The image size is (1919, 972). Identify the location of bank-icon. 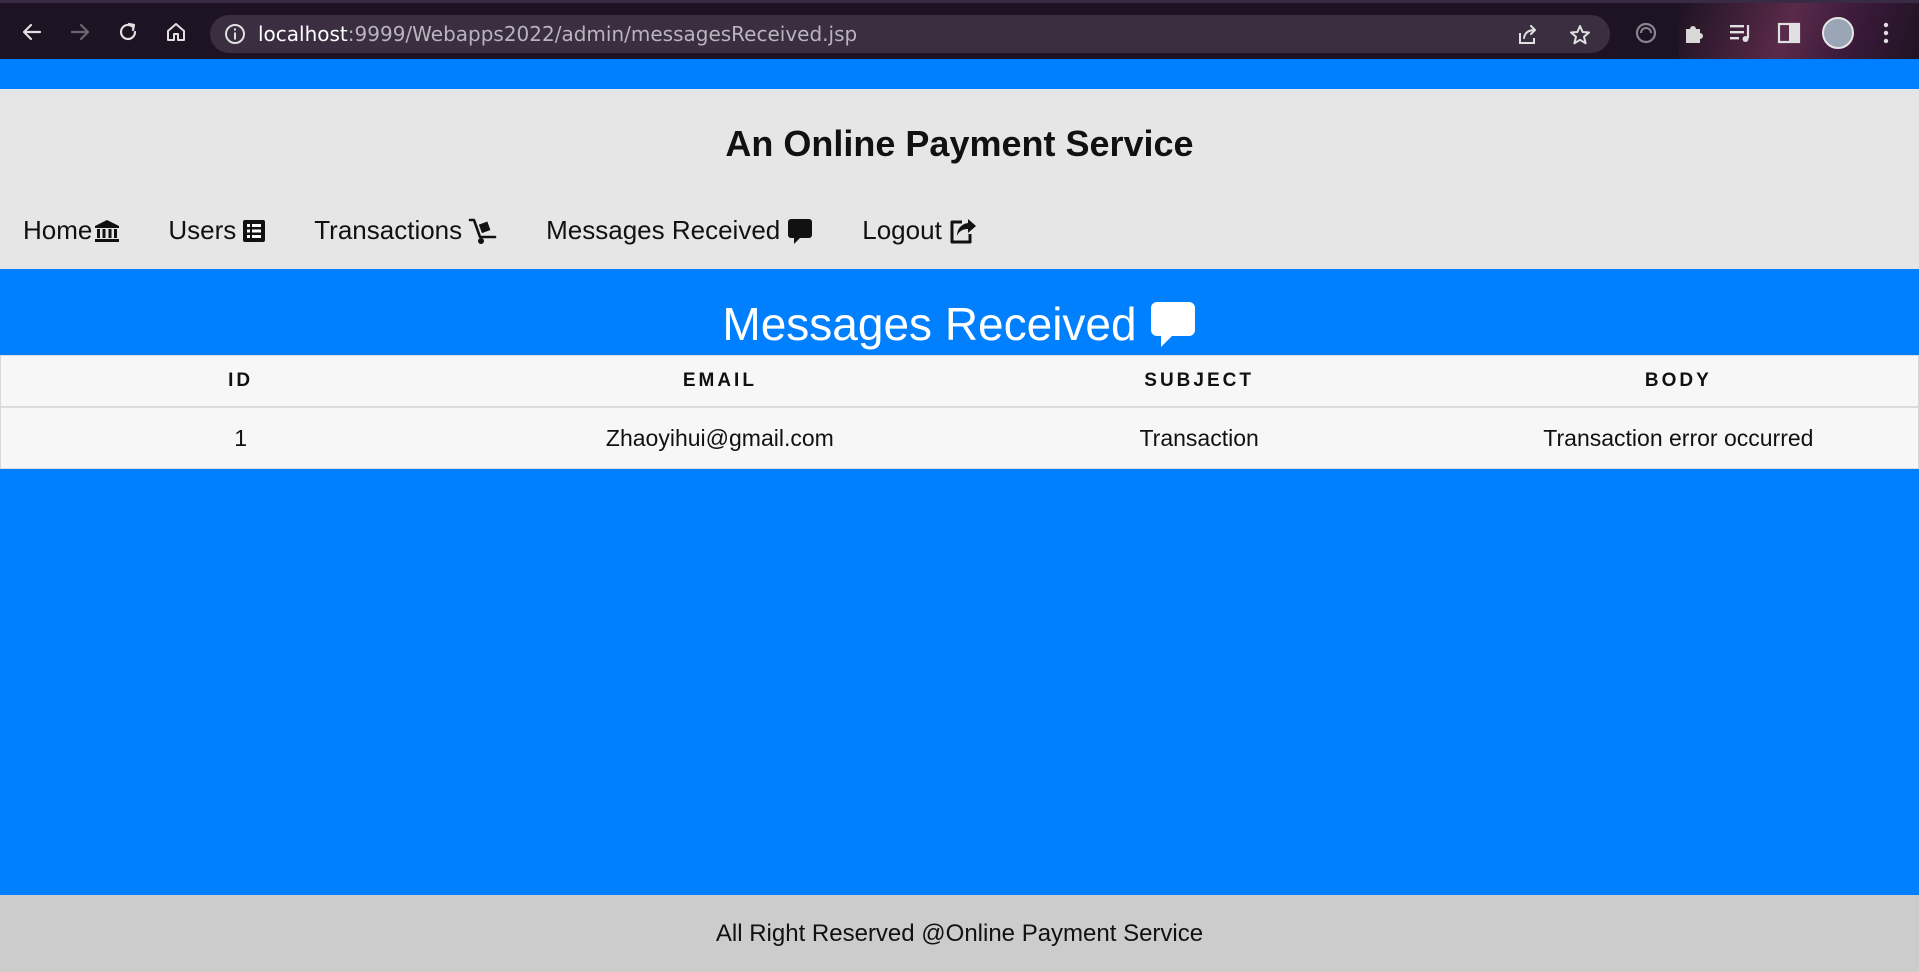
(107, 230).